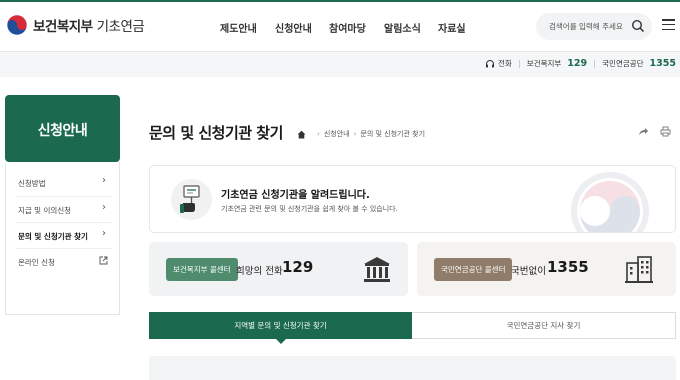 Image resolution: width=680 pixels, height=380 pixels. Describe the element at coordinates (32, 183) in the screenshot. I see `sidebar-item-label: 신청방법` at that location.